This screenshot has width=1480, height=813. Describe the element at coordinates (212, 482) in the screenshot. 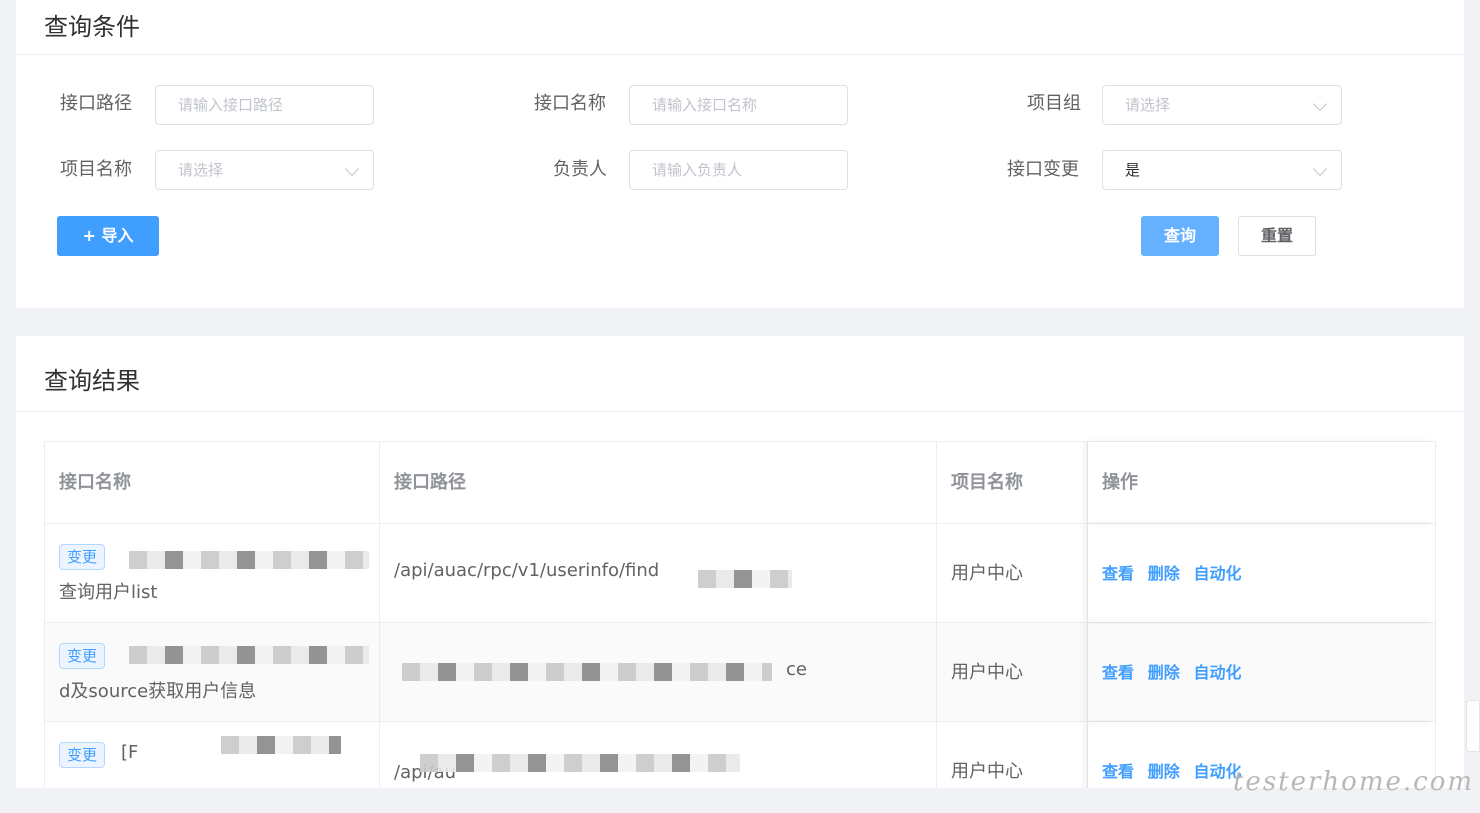

I see `column-header: 接口名称` at that location.